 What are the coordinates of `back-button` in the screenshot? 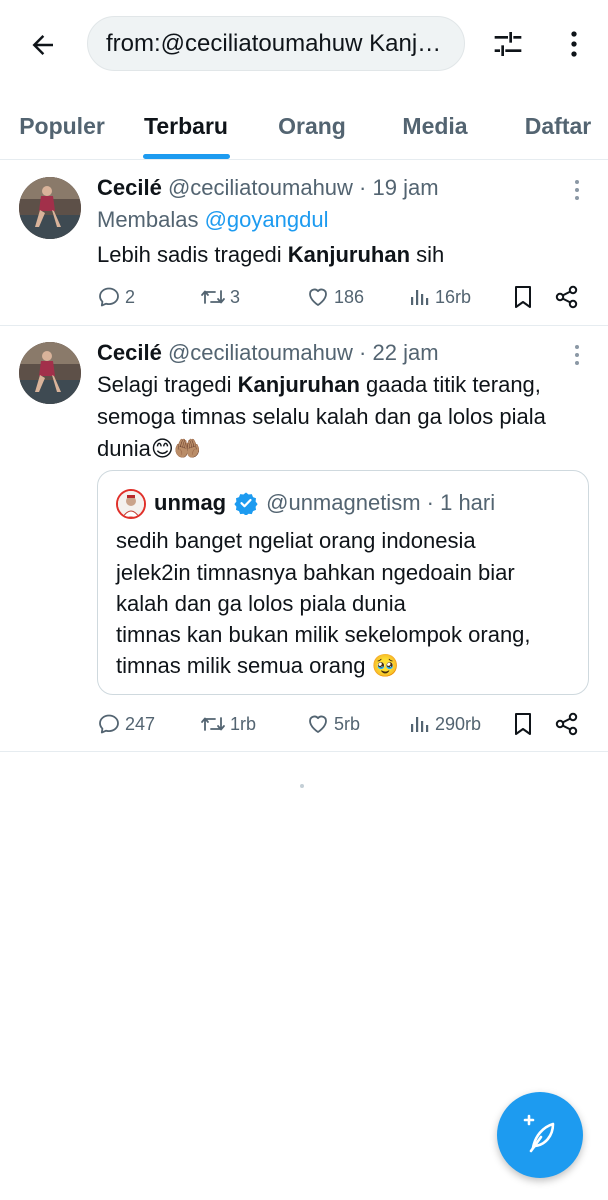 It's located at (43, 45).